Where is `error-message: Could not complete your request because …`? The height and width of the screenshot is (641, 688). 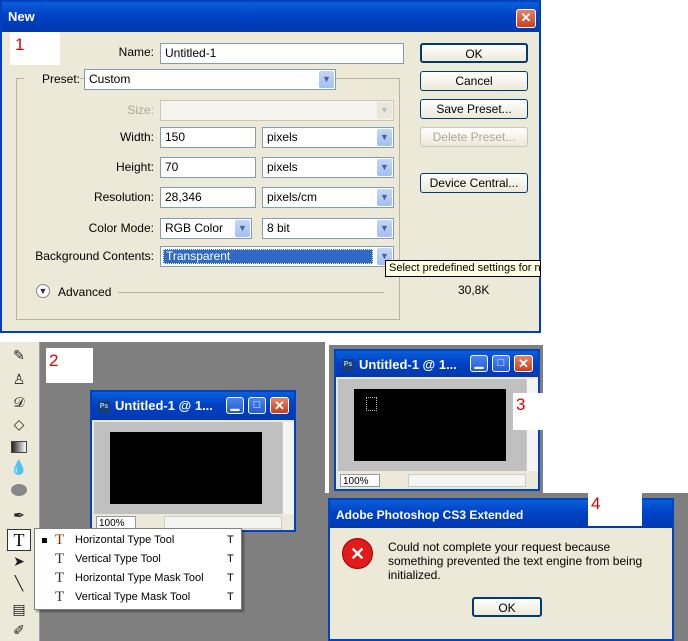
error-message: Could not complete your request because … is located at coordinates (515, 561).